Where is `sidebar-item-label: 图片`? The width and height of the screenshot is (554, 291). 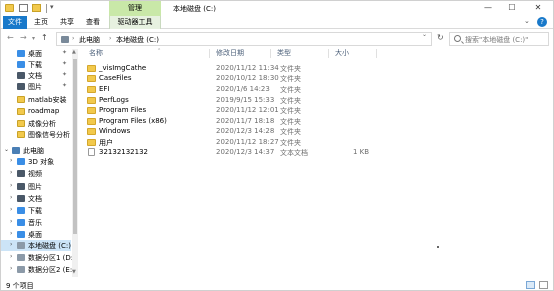
sidebar-item-label: 图片 is located at coordinates (35, 87).